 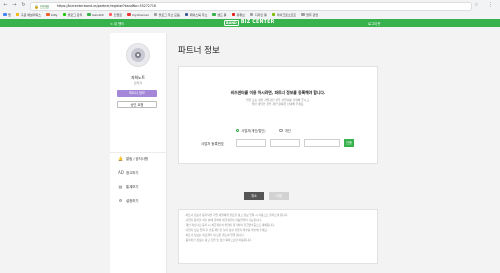 I want to click on verify-button: 인증, so click(x=349, y=143).